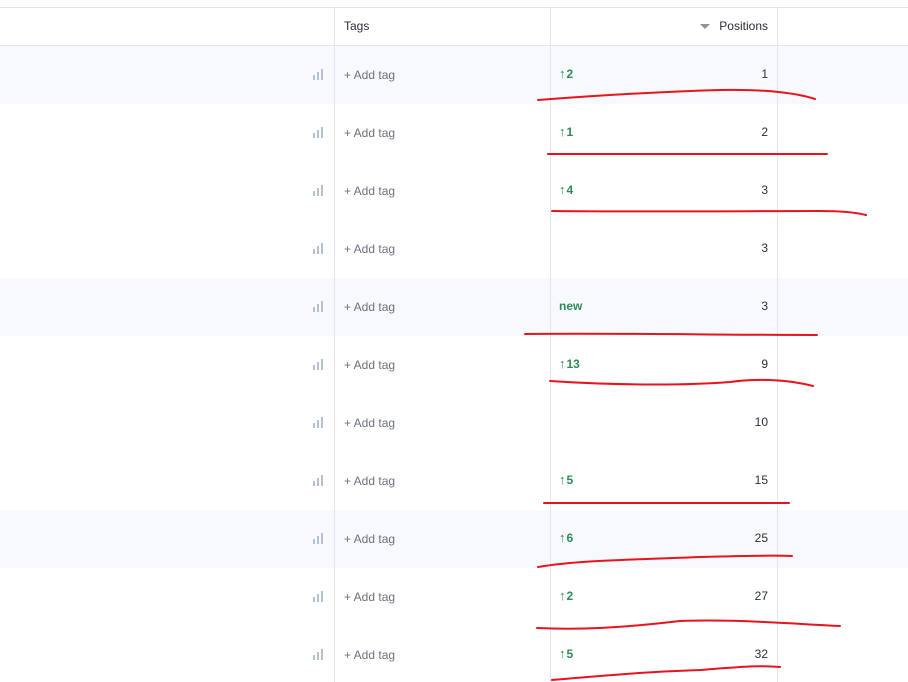  What do you see at coordinates (454, 249) in the screenshot?
I see `table-row: + Add tag 3` at bounding box center [454, 249].